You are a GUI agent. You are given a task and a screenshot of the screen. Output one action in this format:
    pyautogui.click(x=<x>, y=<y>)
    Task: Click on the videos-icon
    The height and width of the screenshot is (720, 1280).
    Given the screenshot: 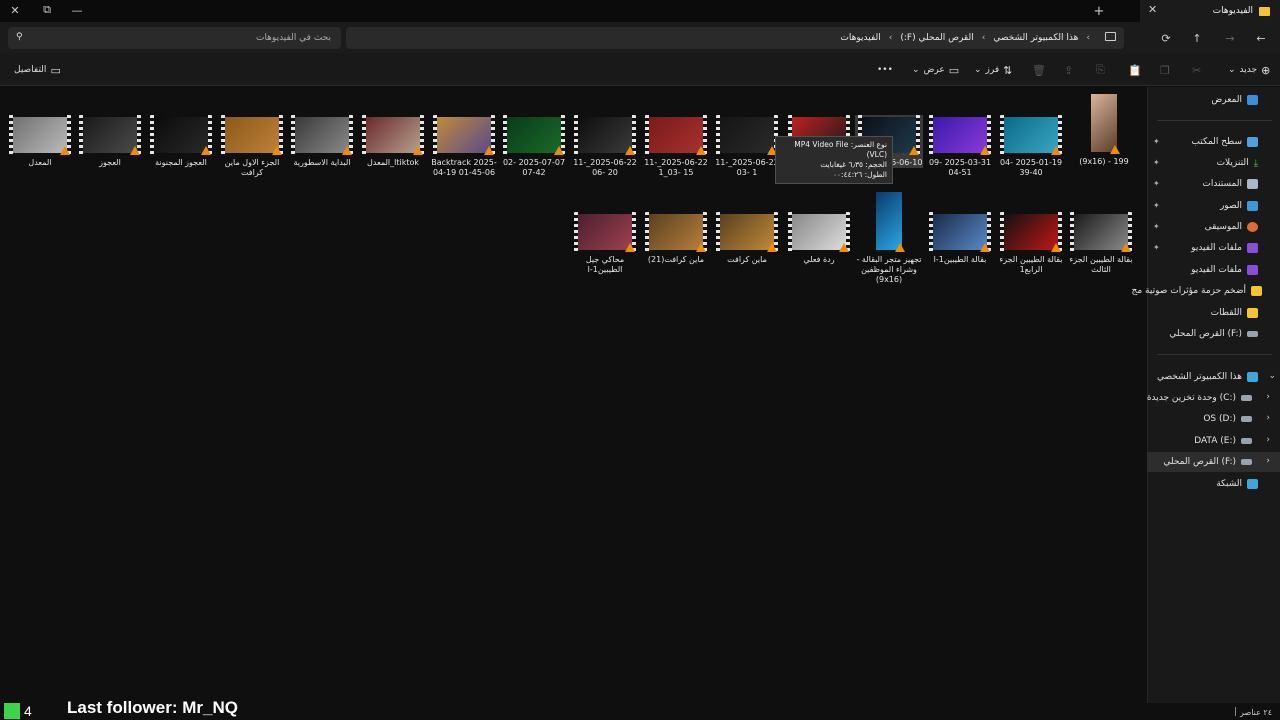 What is the action you would take?
    pyautogui.click(x=1252, y=248)
    